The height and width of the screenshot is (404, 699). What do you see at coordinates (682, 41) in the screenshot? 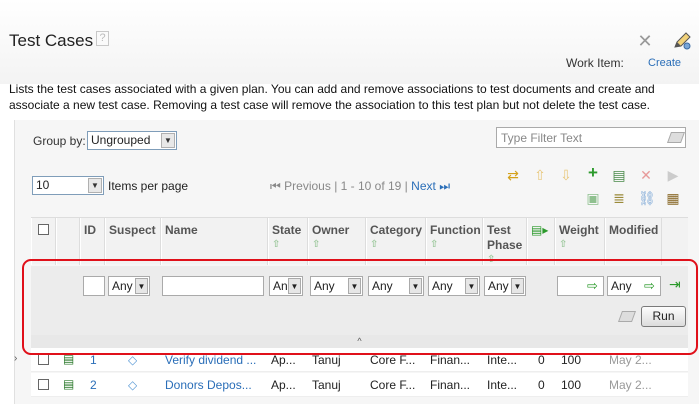
I see `edit-icon` at bounding box center [682, 41].